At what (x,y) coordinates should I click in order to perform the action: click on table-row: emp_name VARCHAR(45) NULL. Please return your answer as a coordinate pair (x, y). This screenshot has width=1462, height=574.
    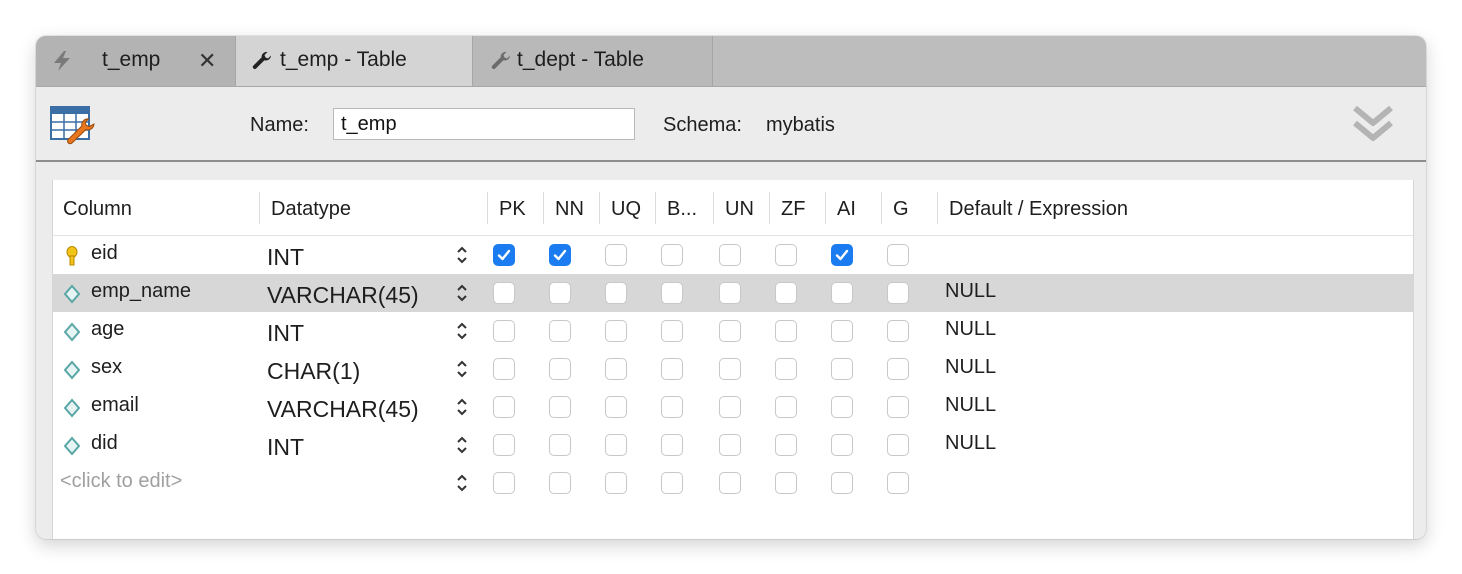
    Looking at the image, I should click on (733, 293).